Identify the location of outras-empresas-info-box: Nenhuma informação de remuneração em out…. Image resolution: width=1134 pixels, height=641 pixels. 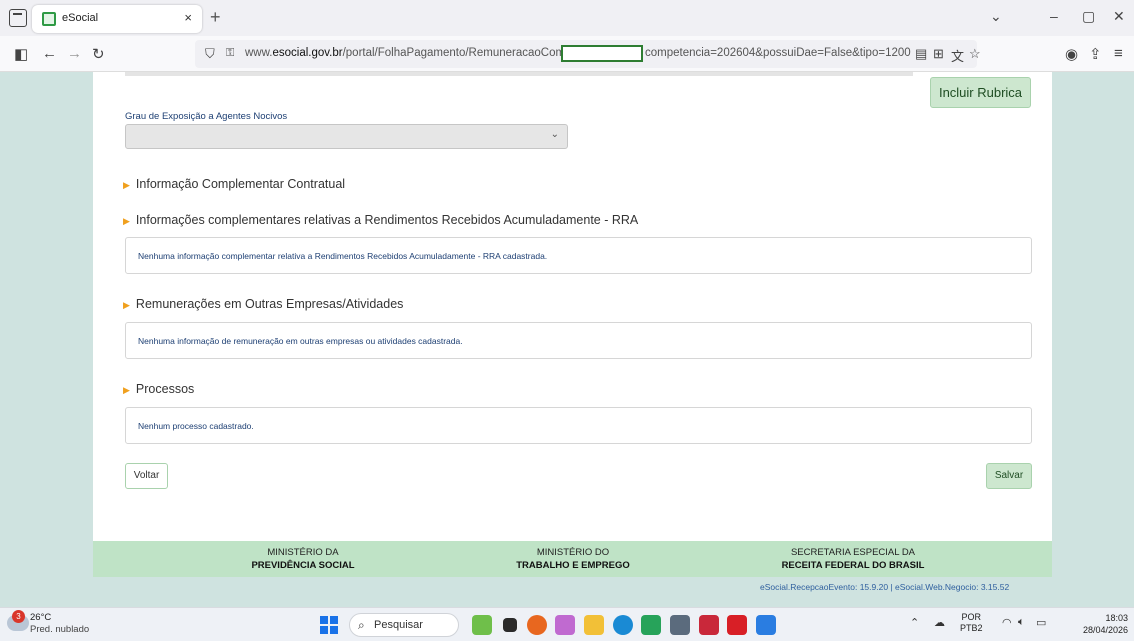
(578, 340).